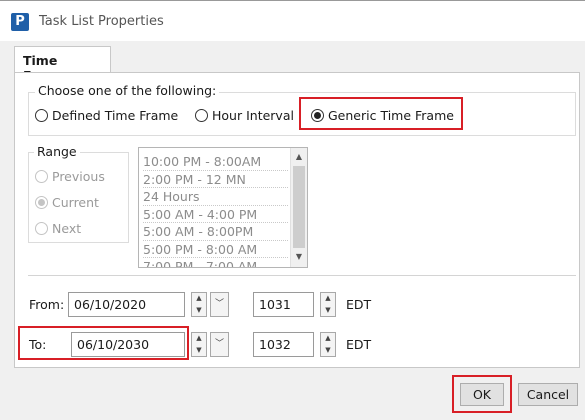 This screenshot has width=585, height=420. What do you see at coordinates (283, 304) in the screenshot?
I see `from-time-input: 1031` at bounding box center [283, 304].